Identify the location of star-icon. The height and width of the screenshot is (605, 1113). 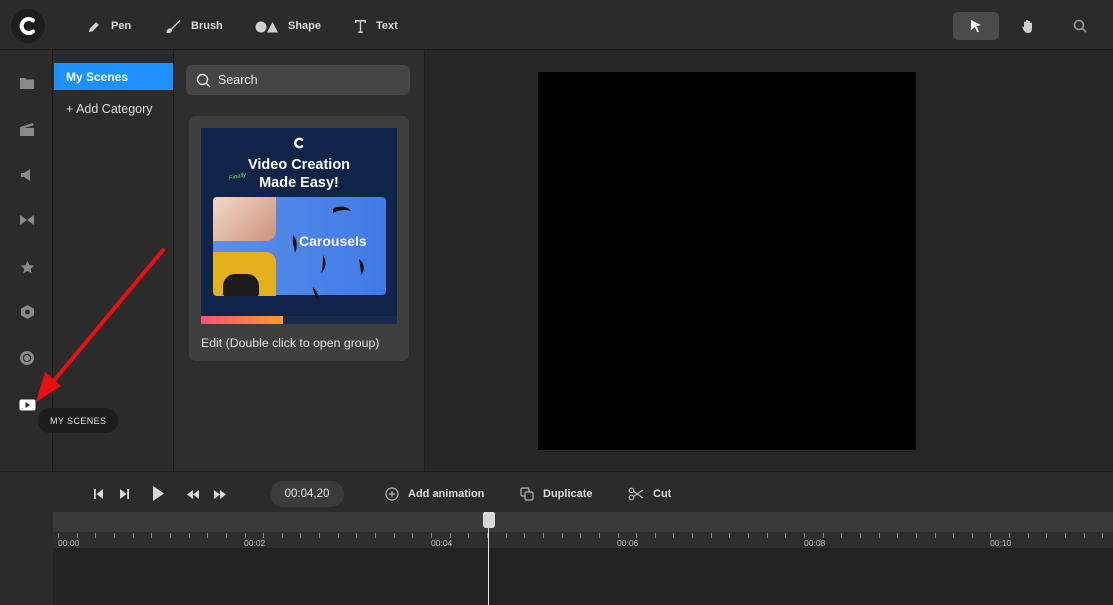
(27, 267).